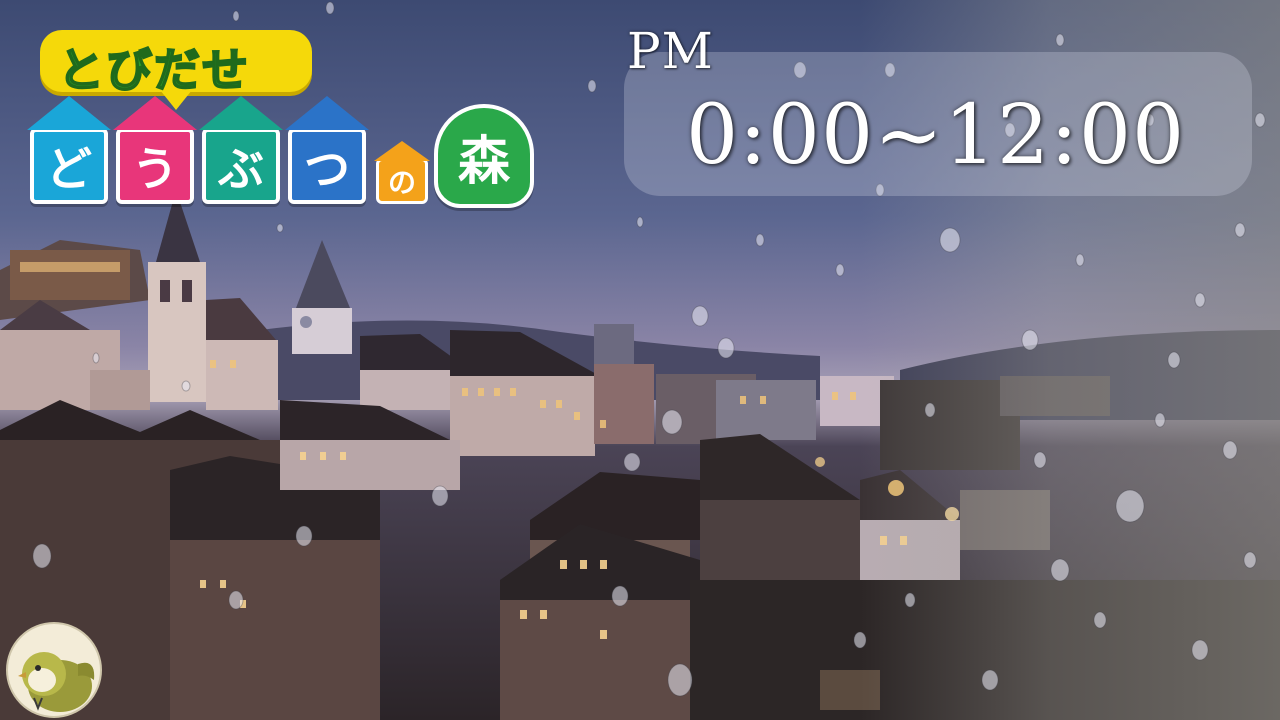 Image resolution: width=1280 pixels, height=720 pixels. I want to click on period-label: PM, so click(670, 51).